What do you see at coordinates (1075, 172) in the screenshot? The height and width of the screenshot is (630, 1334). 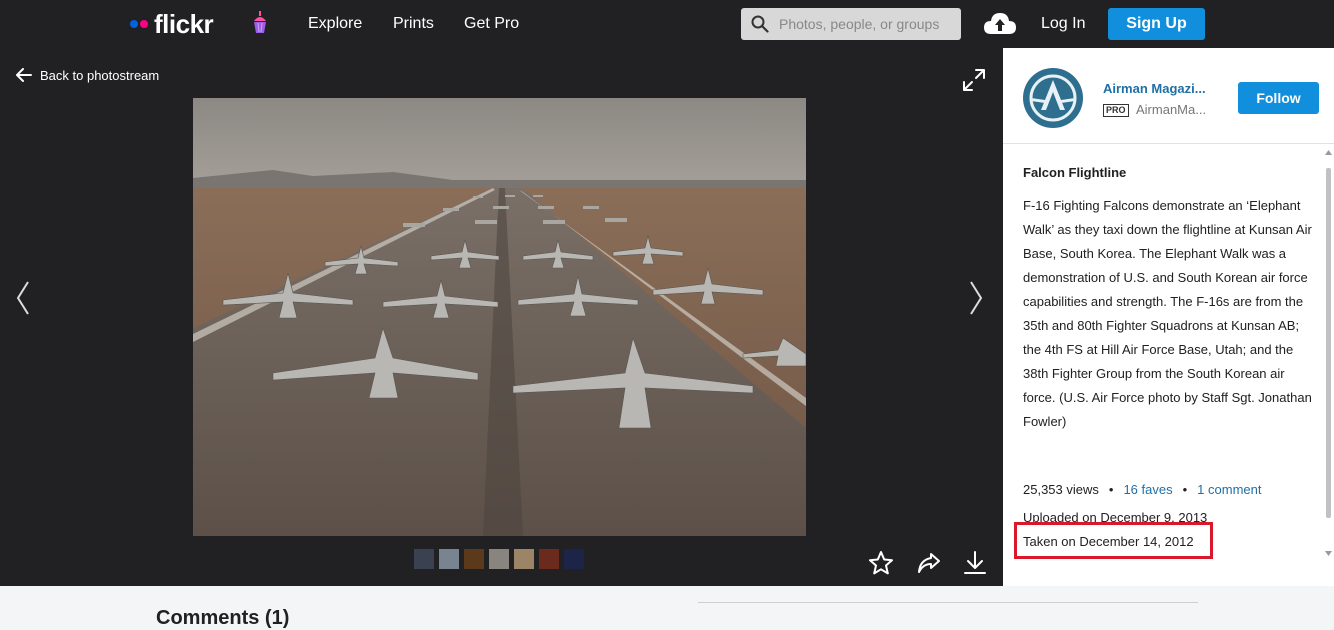 I see `photo-title: Falcon Flightline` at bounding box center [1075, 172].